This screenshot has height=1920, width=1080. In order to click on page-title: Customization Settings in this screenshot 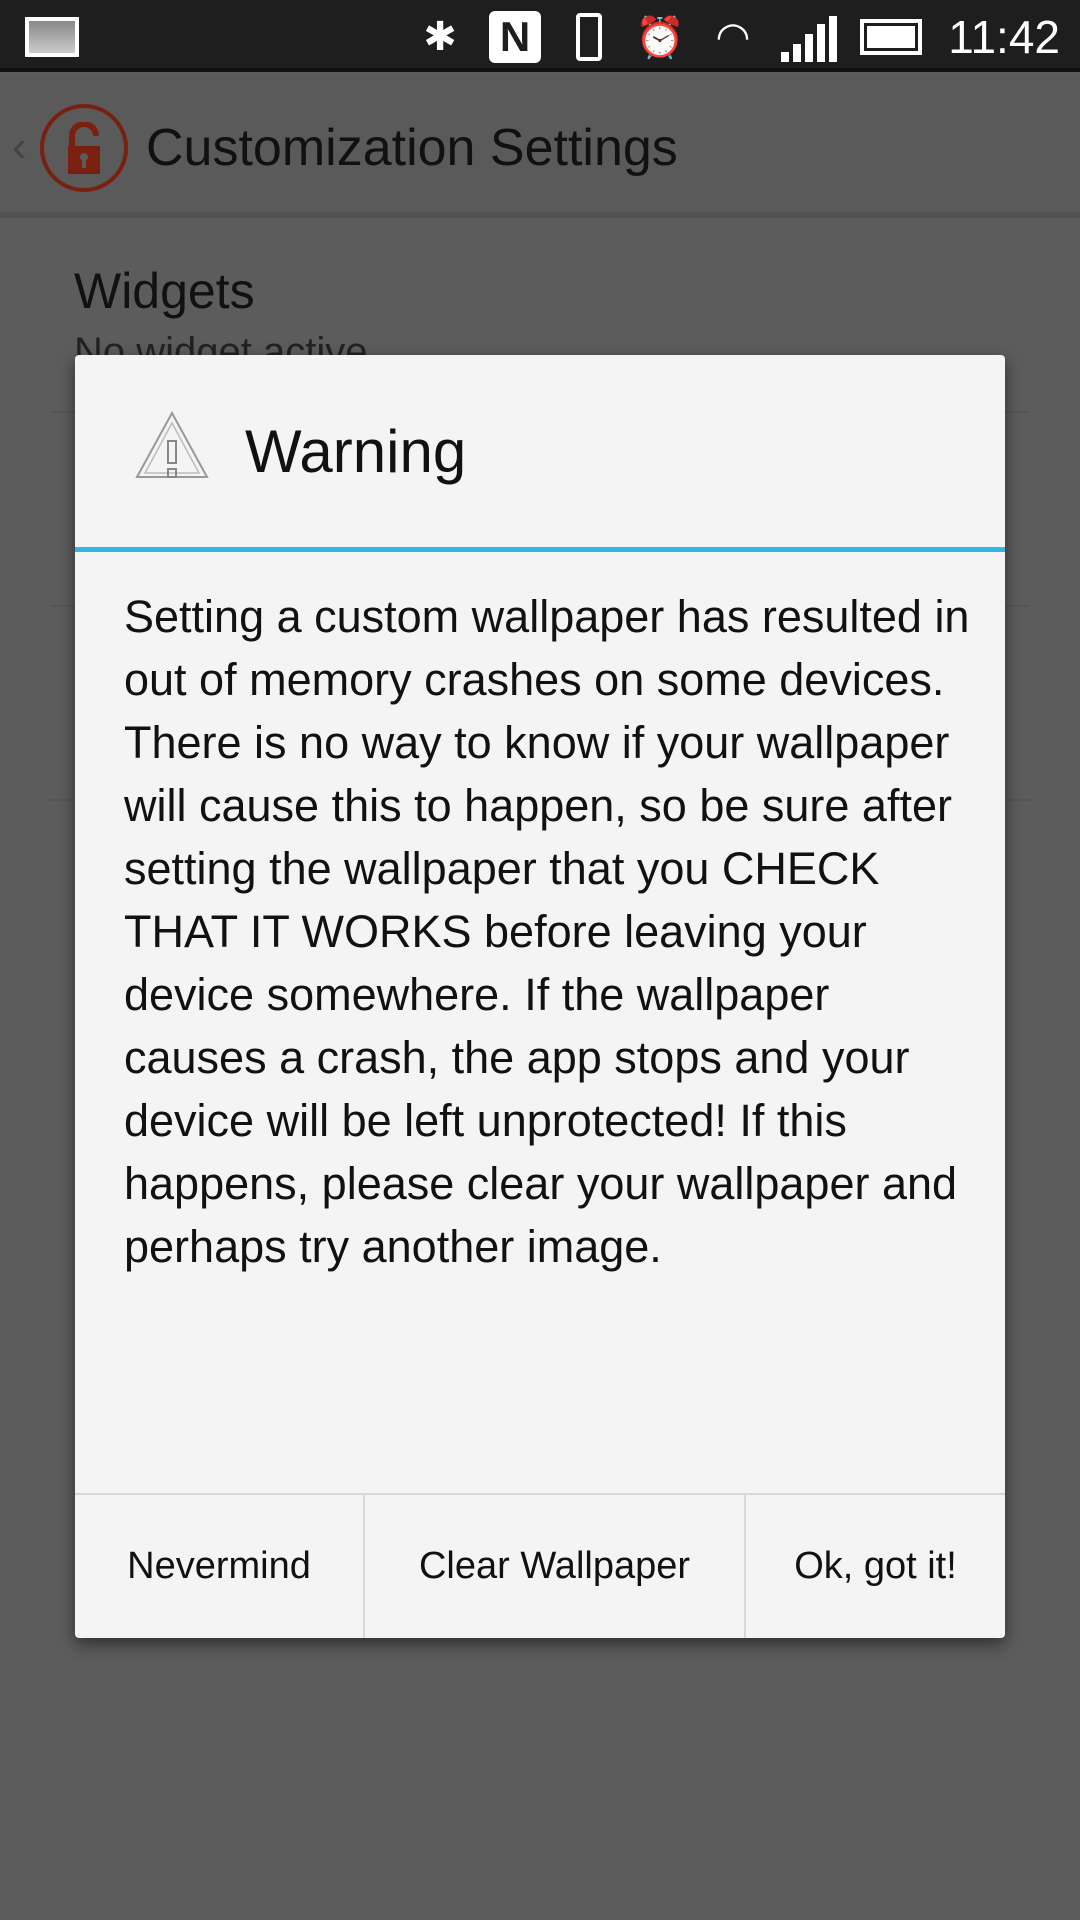, I will do `click(412, 148)`.